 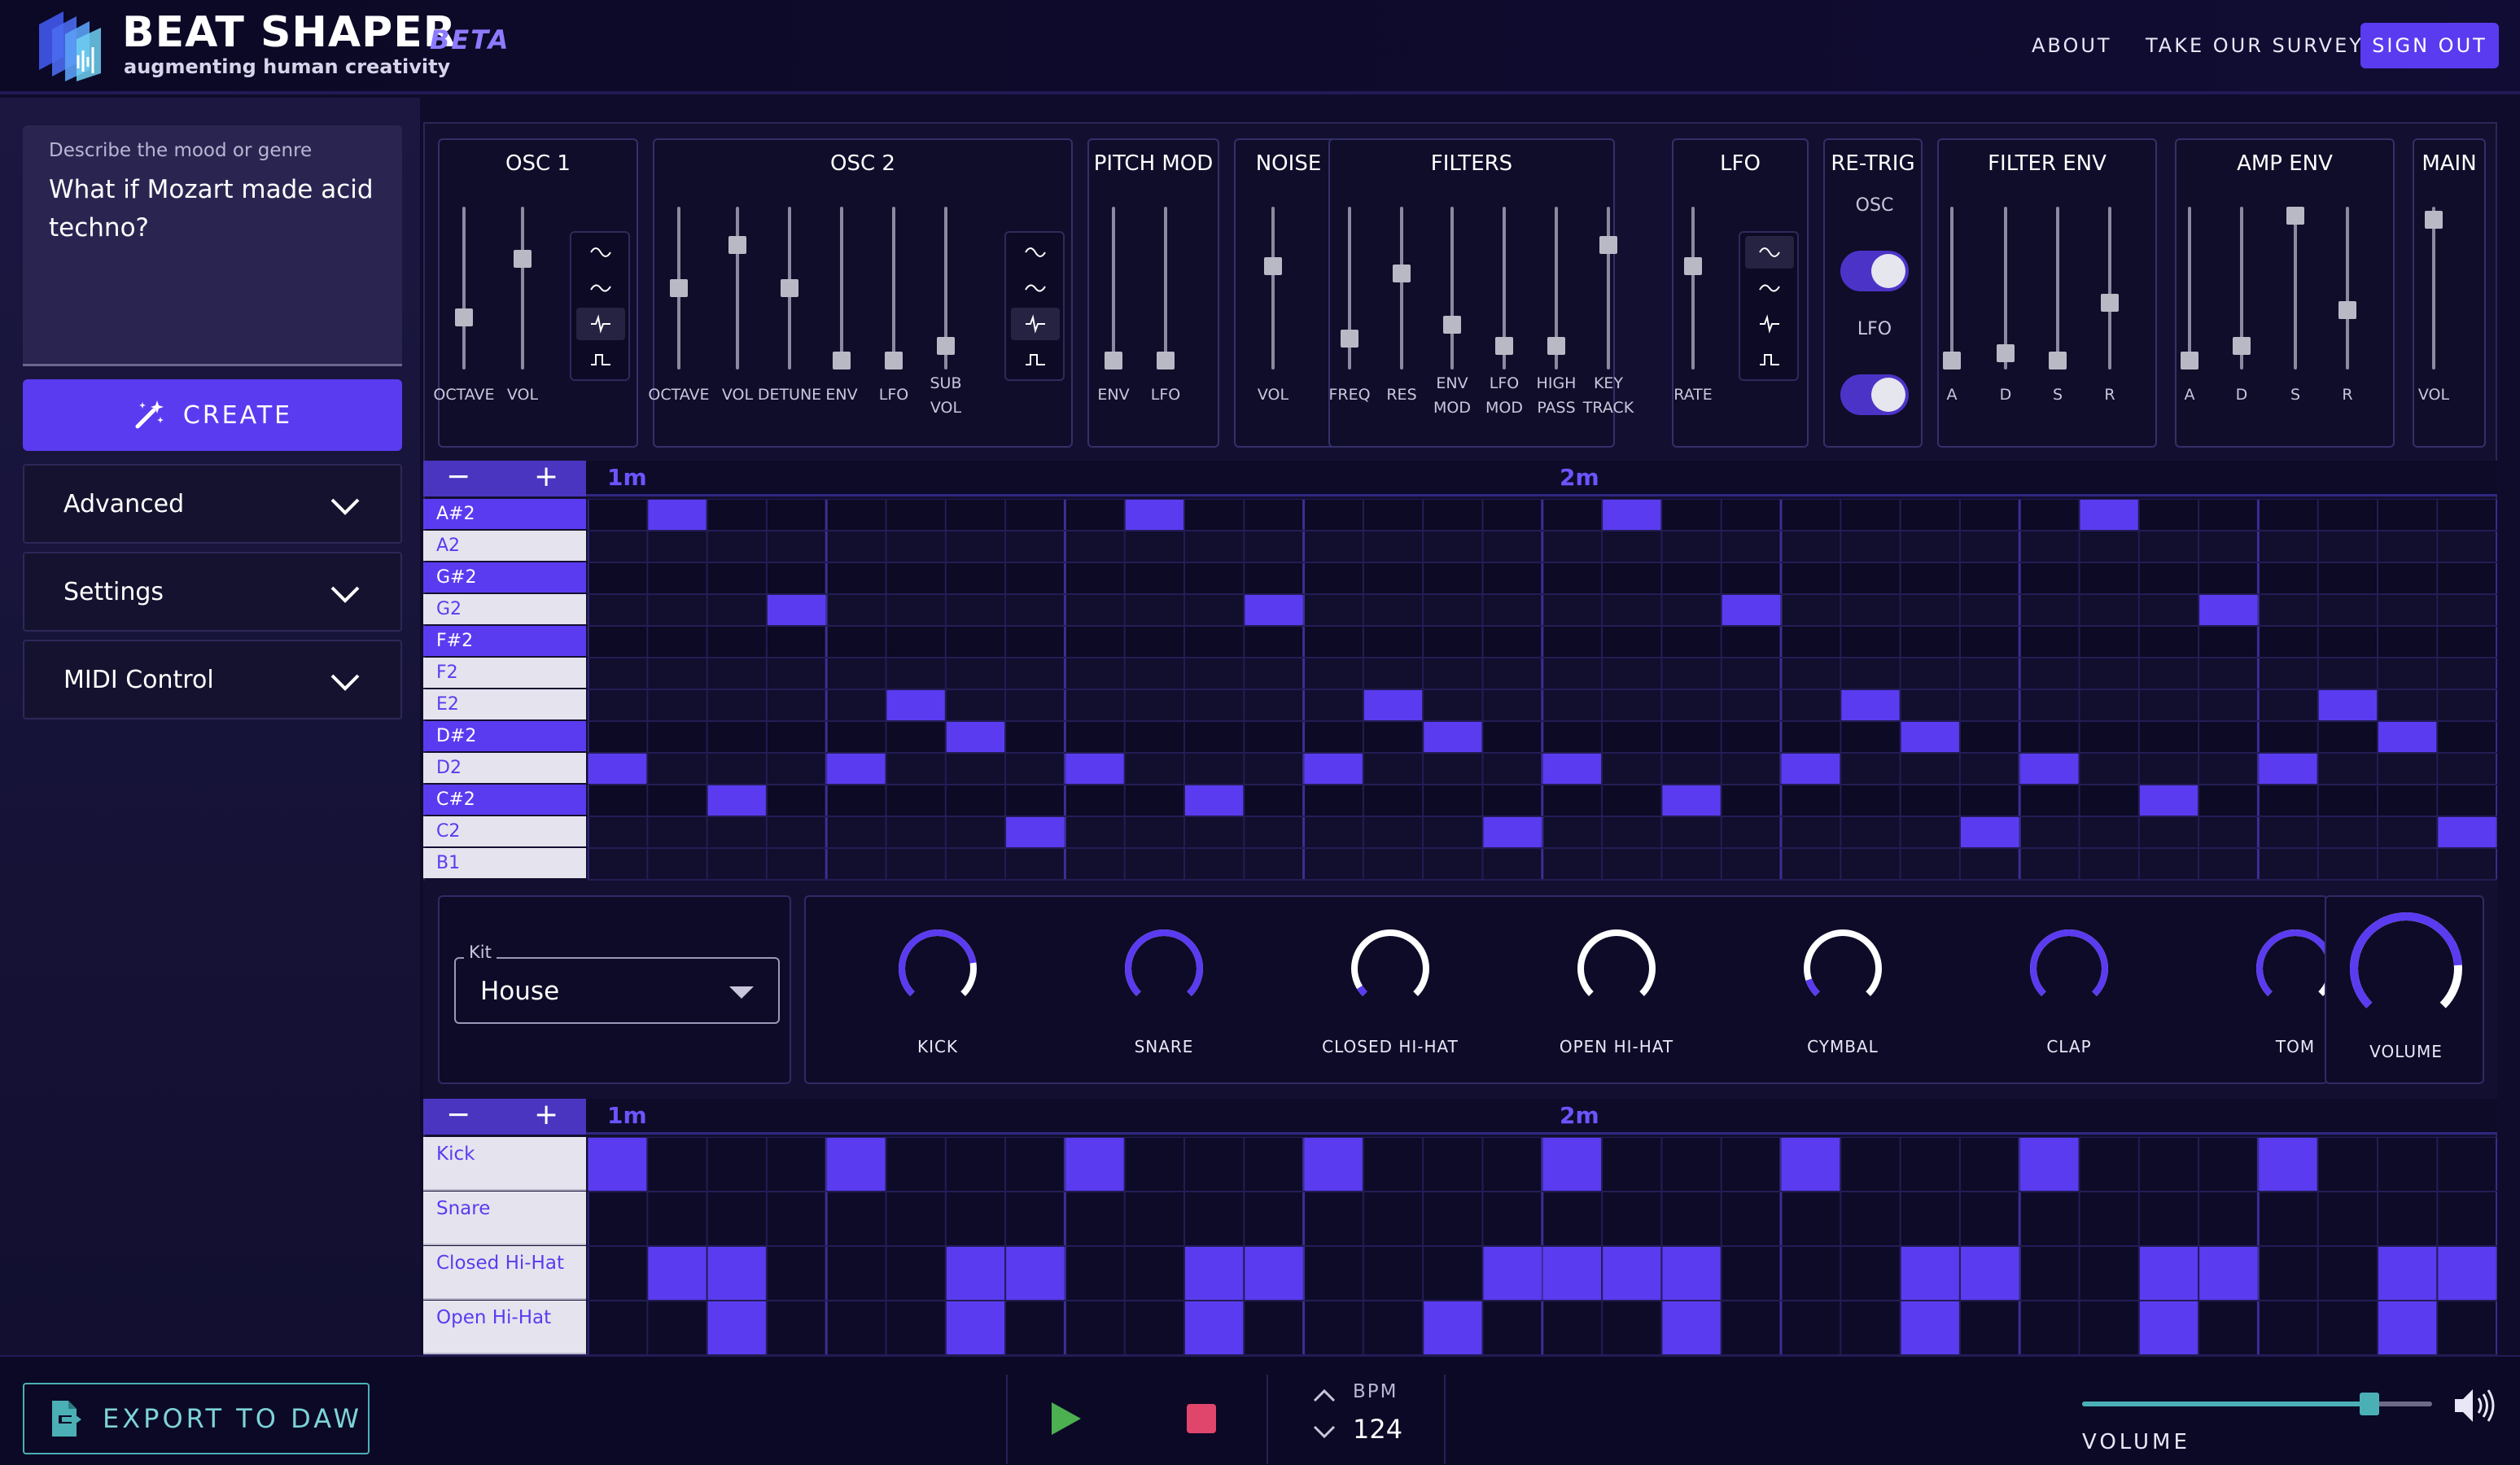 I want to click on slider-lfo-mod, so click(x=1504, y=289).